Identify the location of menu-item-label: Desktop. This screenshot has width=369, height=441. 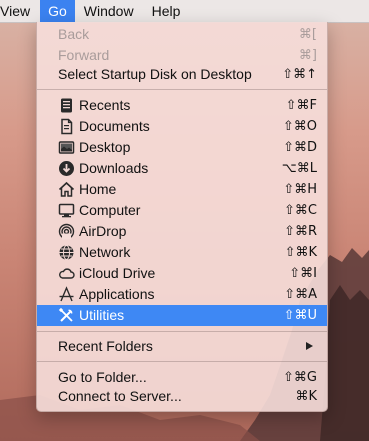
(105, 147).